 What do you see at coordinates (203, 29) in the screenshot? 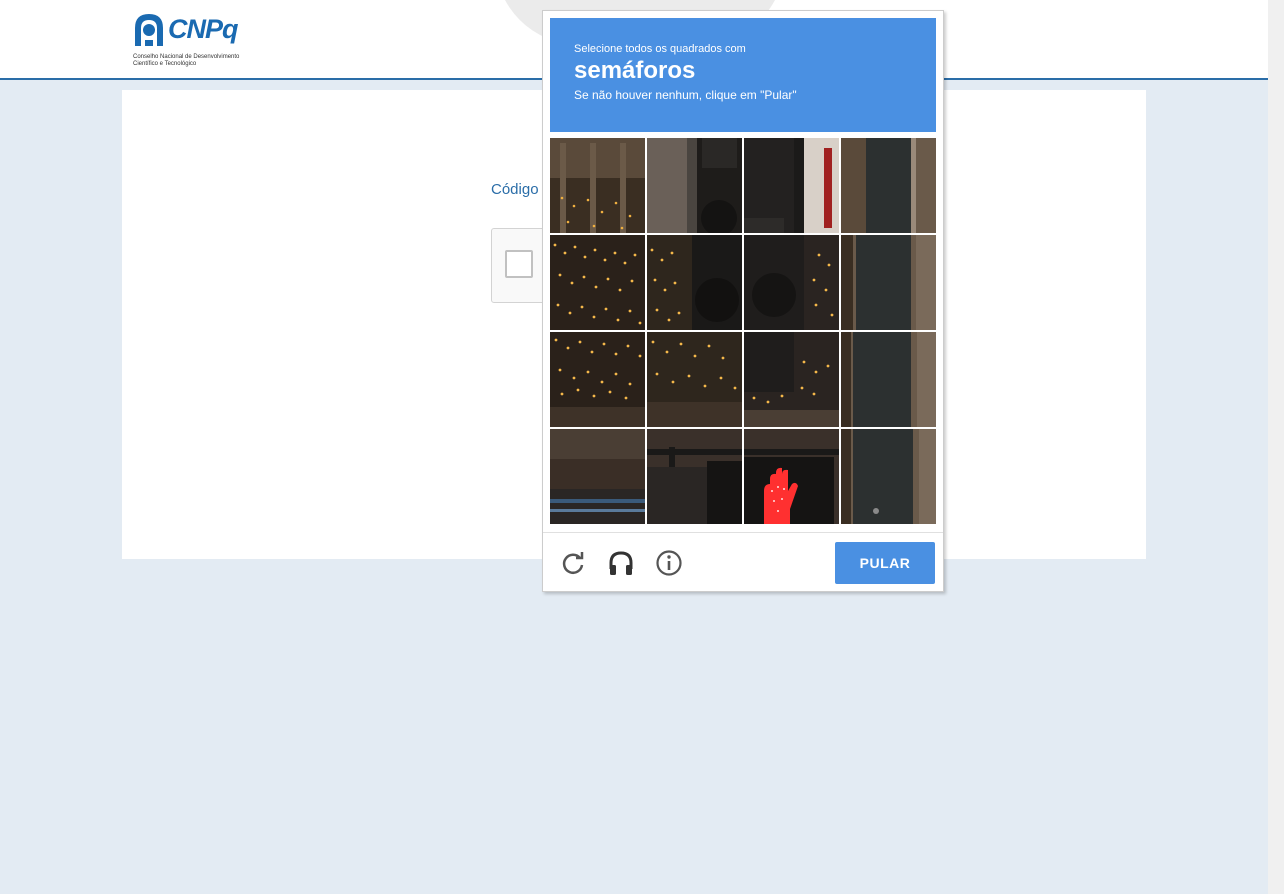
I see `logo-text: CNPq` at bounding box center [203, 29].